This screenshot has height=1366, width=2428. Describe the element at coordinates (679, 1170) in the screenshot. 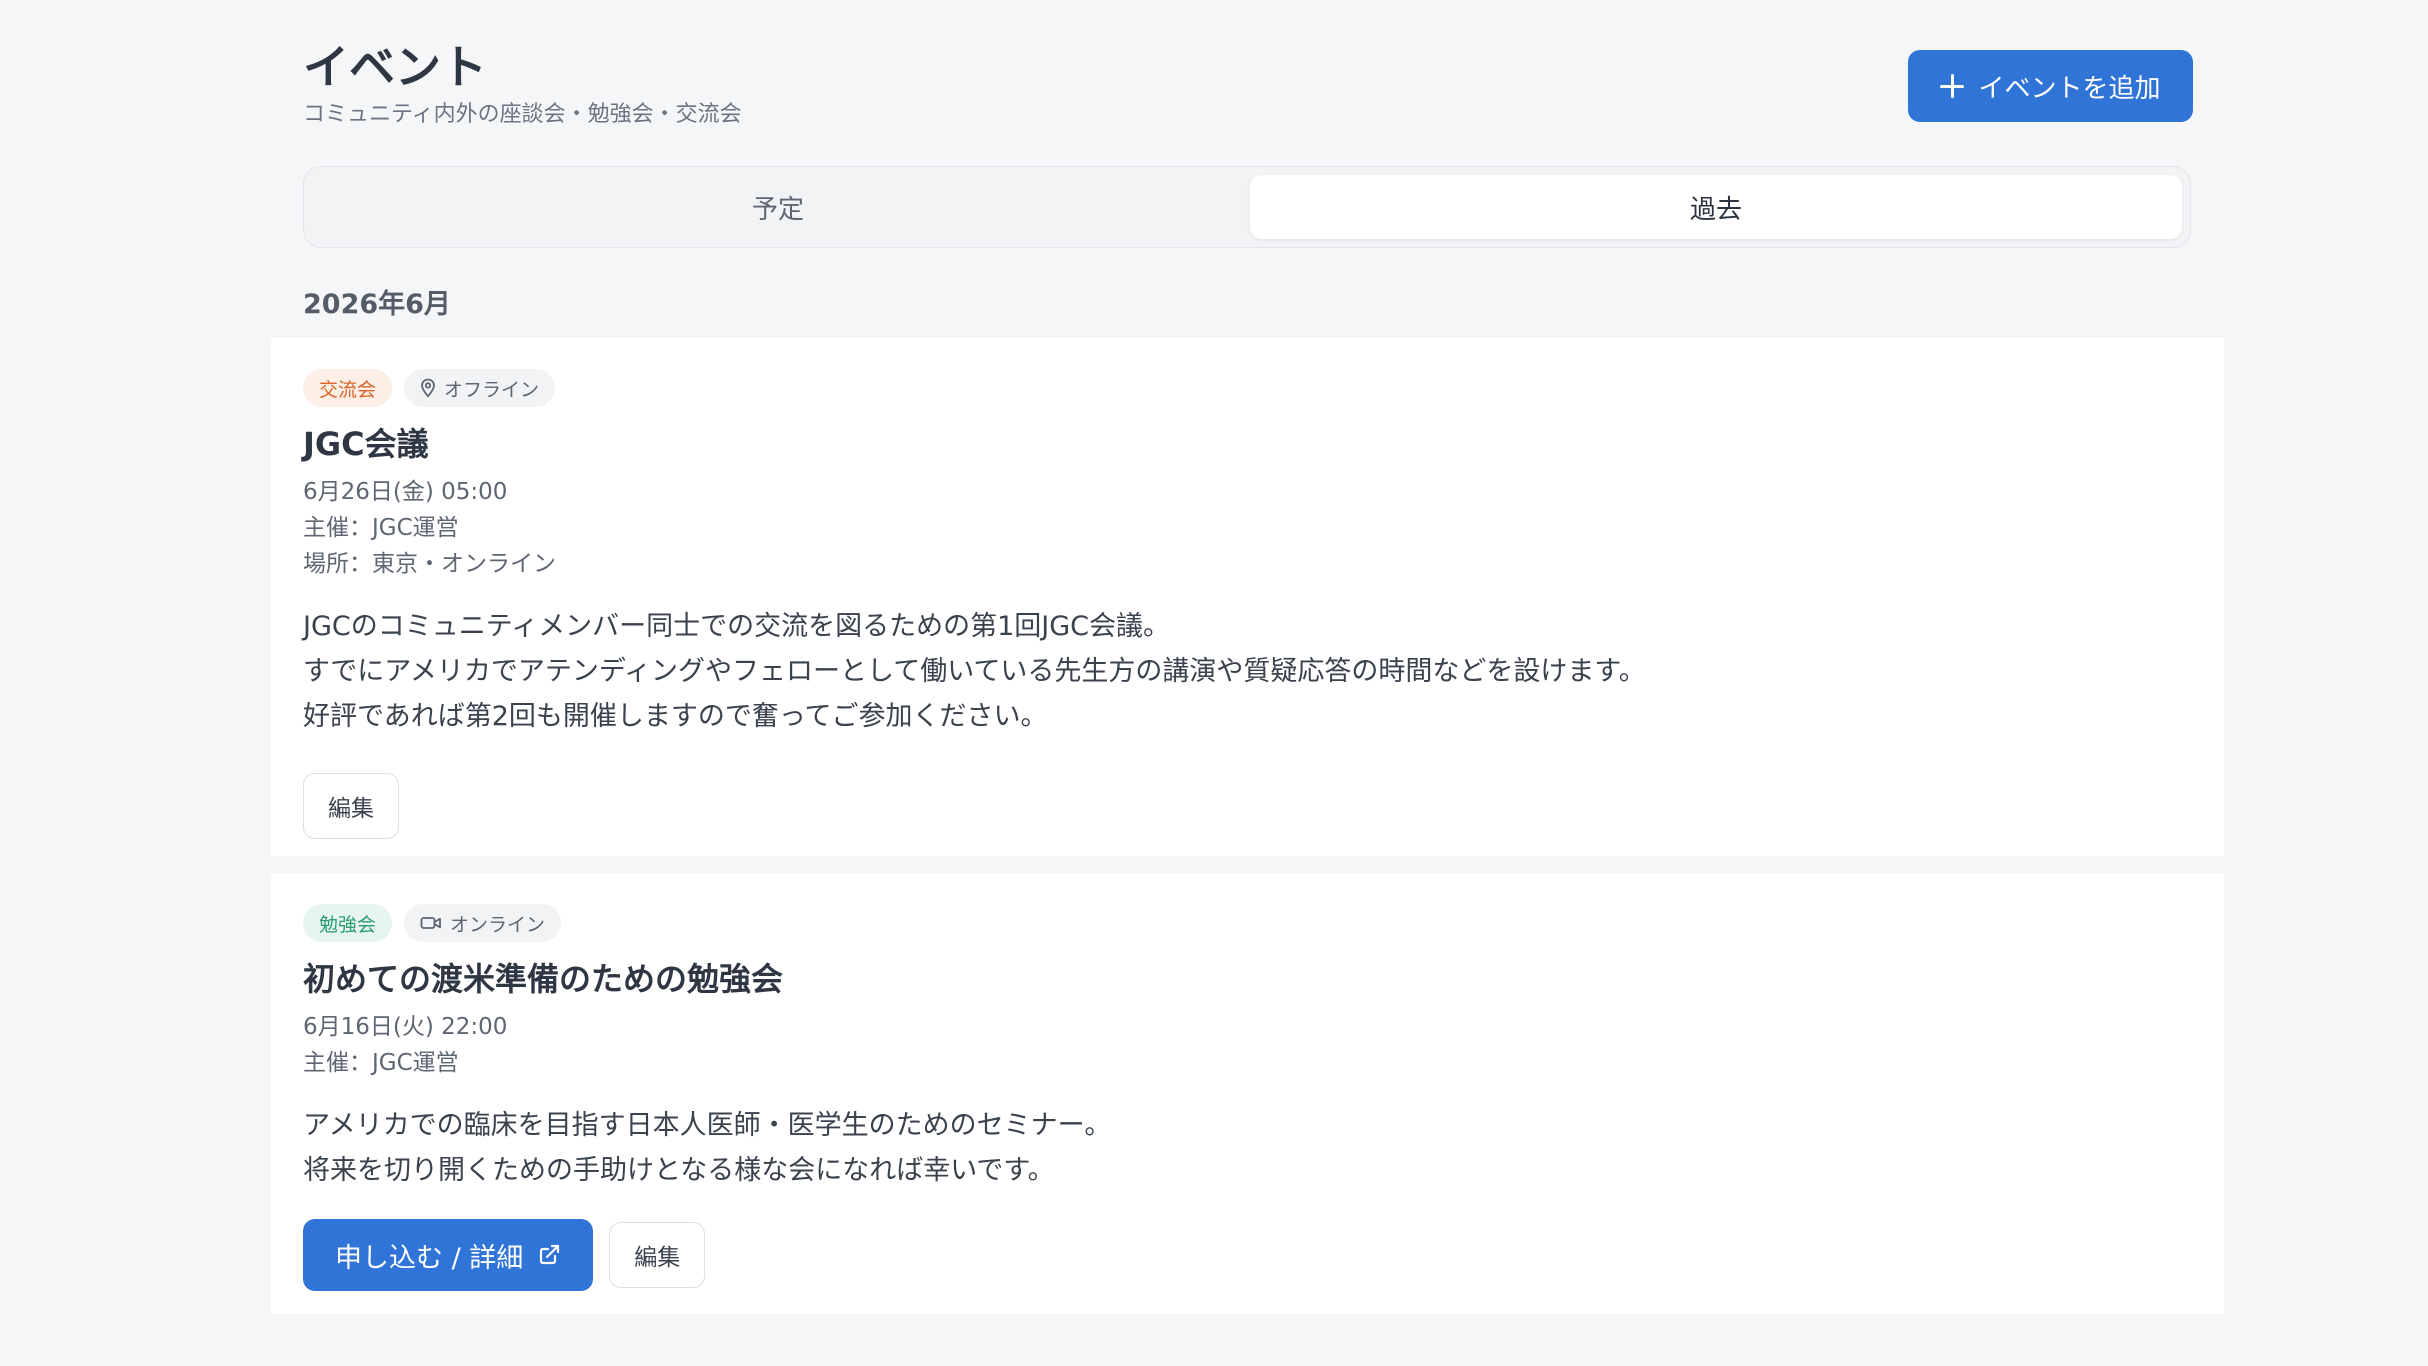

I see `description-line: 将来を切り開くための手助けとなる様な会になれば幸いです。` at that location.